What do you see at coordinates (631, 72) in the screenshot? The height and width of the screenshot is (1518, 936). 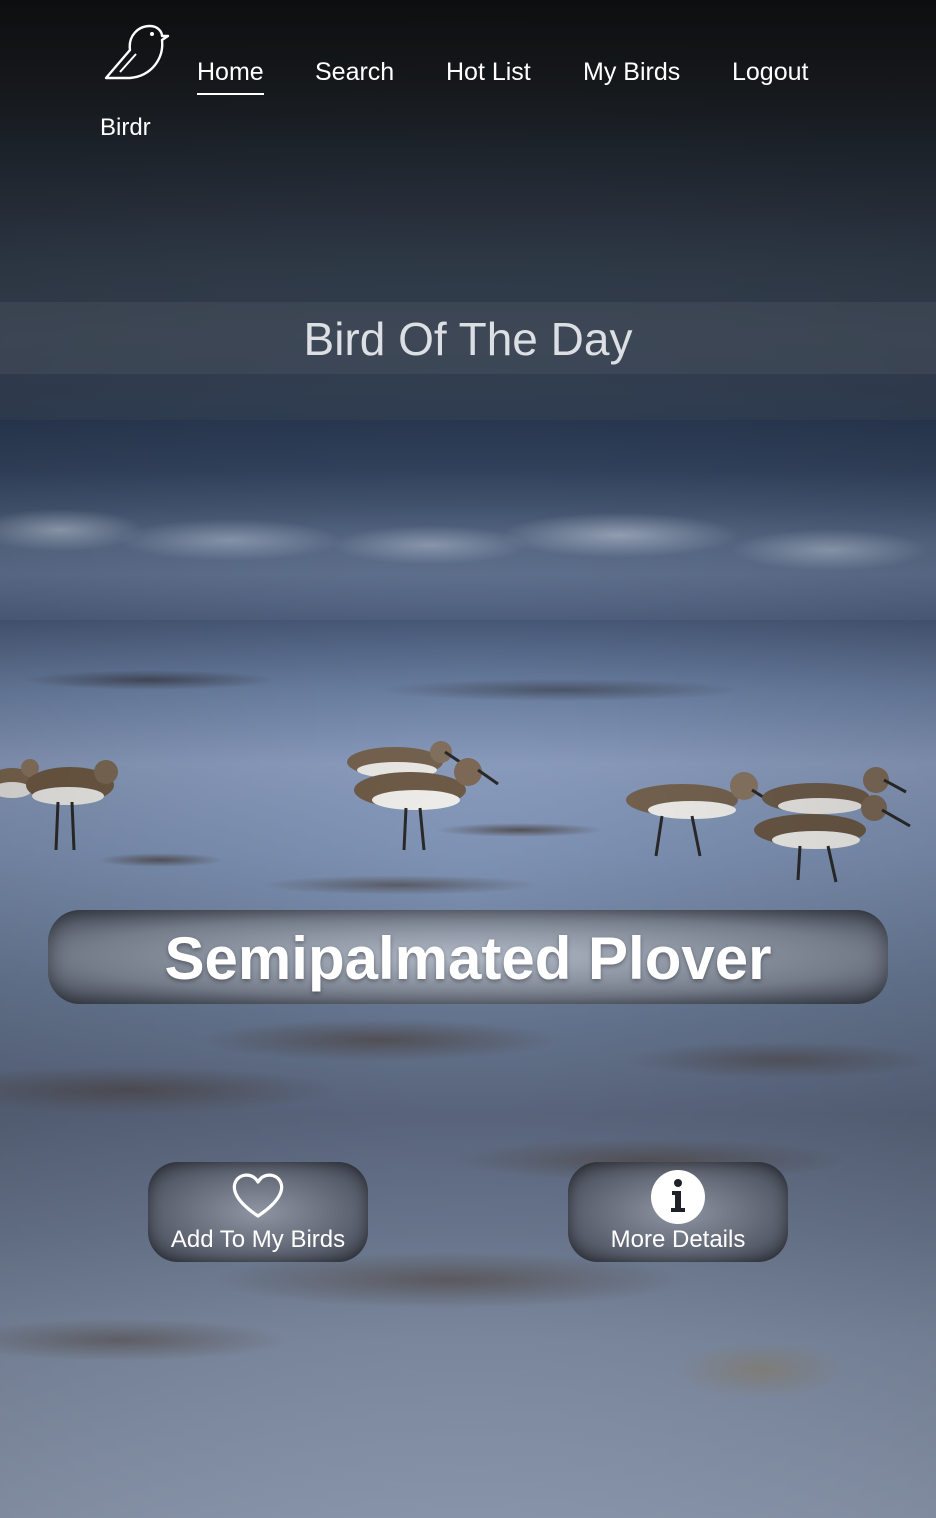 I see `nav-my-birds: My Birds` at bounding box center [631, 72].